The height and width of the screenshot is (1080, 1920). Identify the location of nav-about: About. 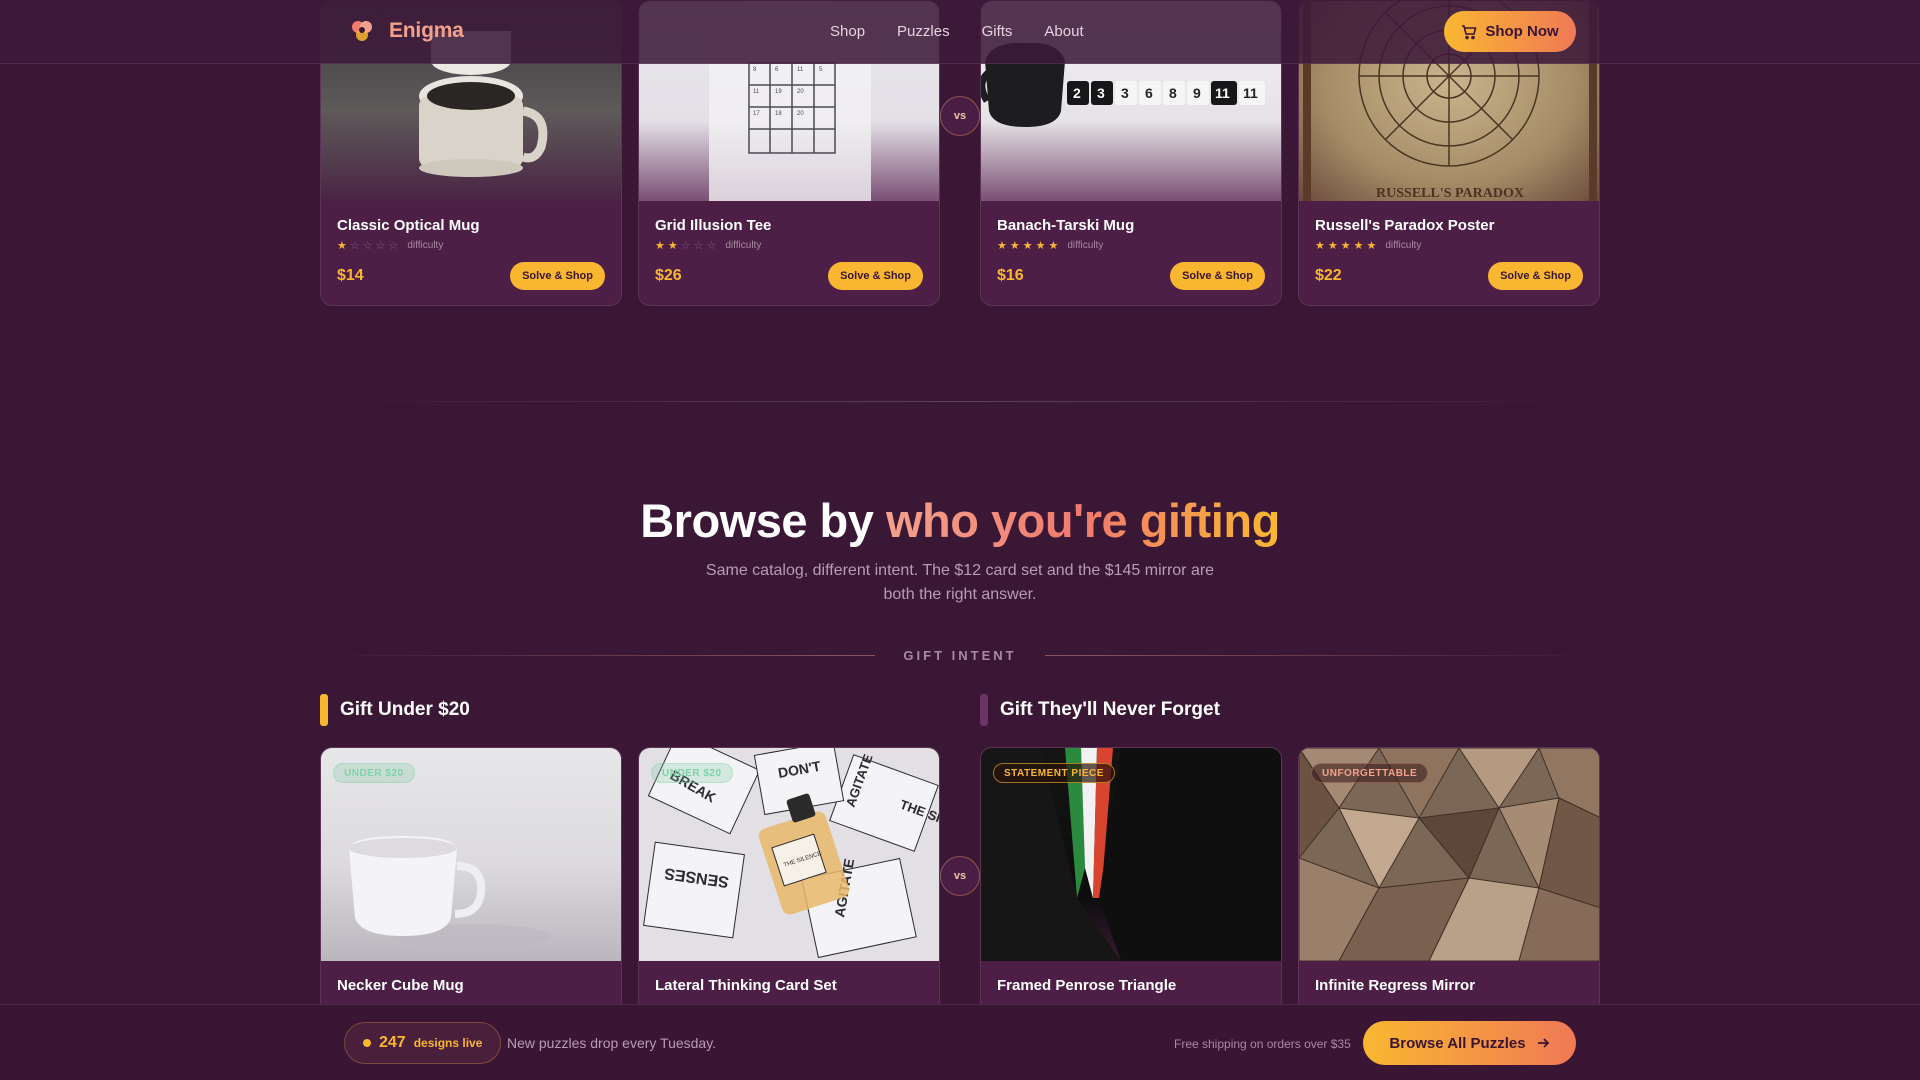
(1063, 31).